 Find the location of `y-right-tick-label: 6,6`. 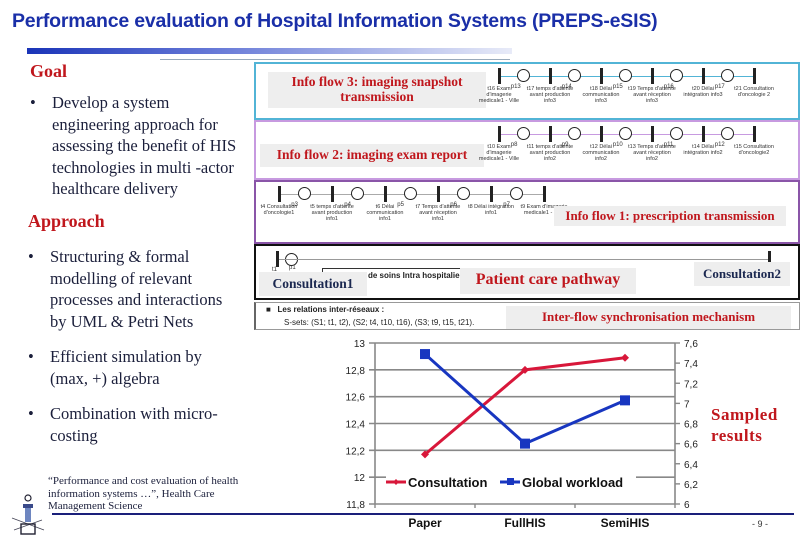

y-right-tick-label: 6,6 is located at coordinates (691, 445).